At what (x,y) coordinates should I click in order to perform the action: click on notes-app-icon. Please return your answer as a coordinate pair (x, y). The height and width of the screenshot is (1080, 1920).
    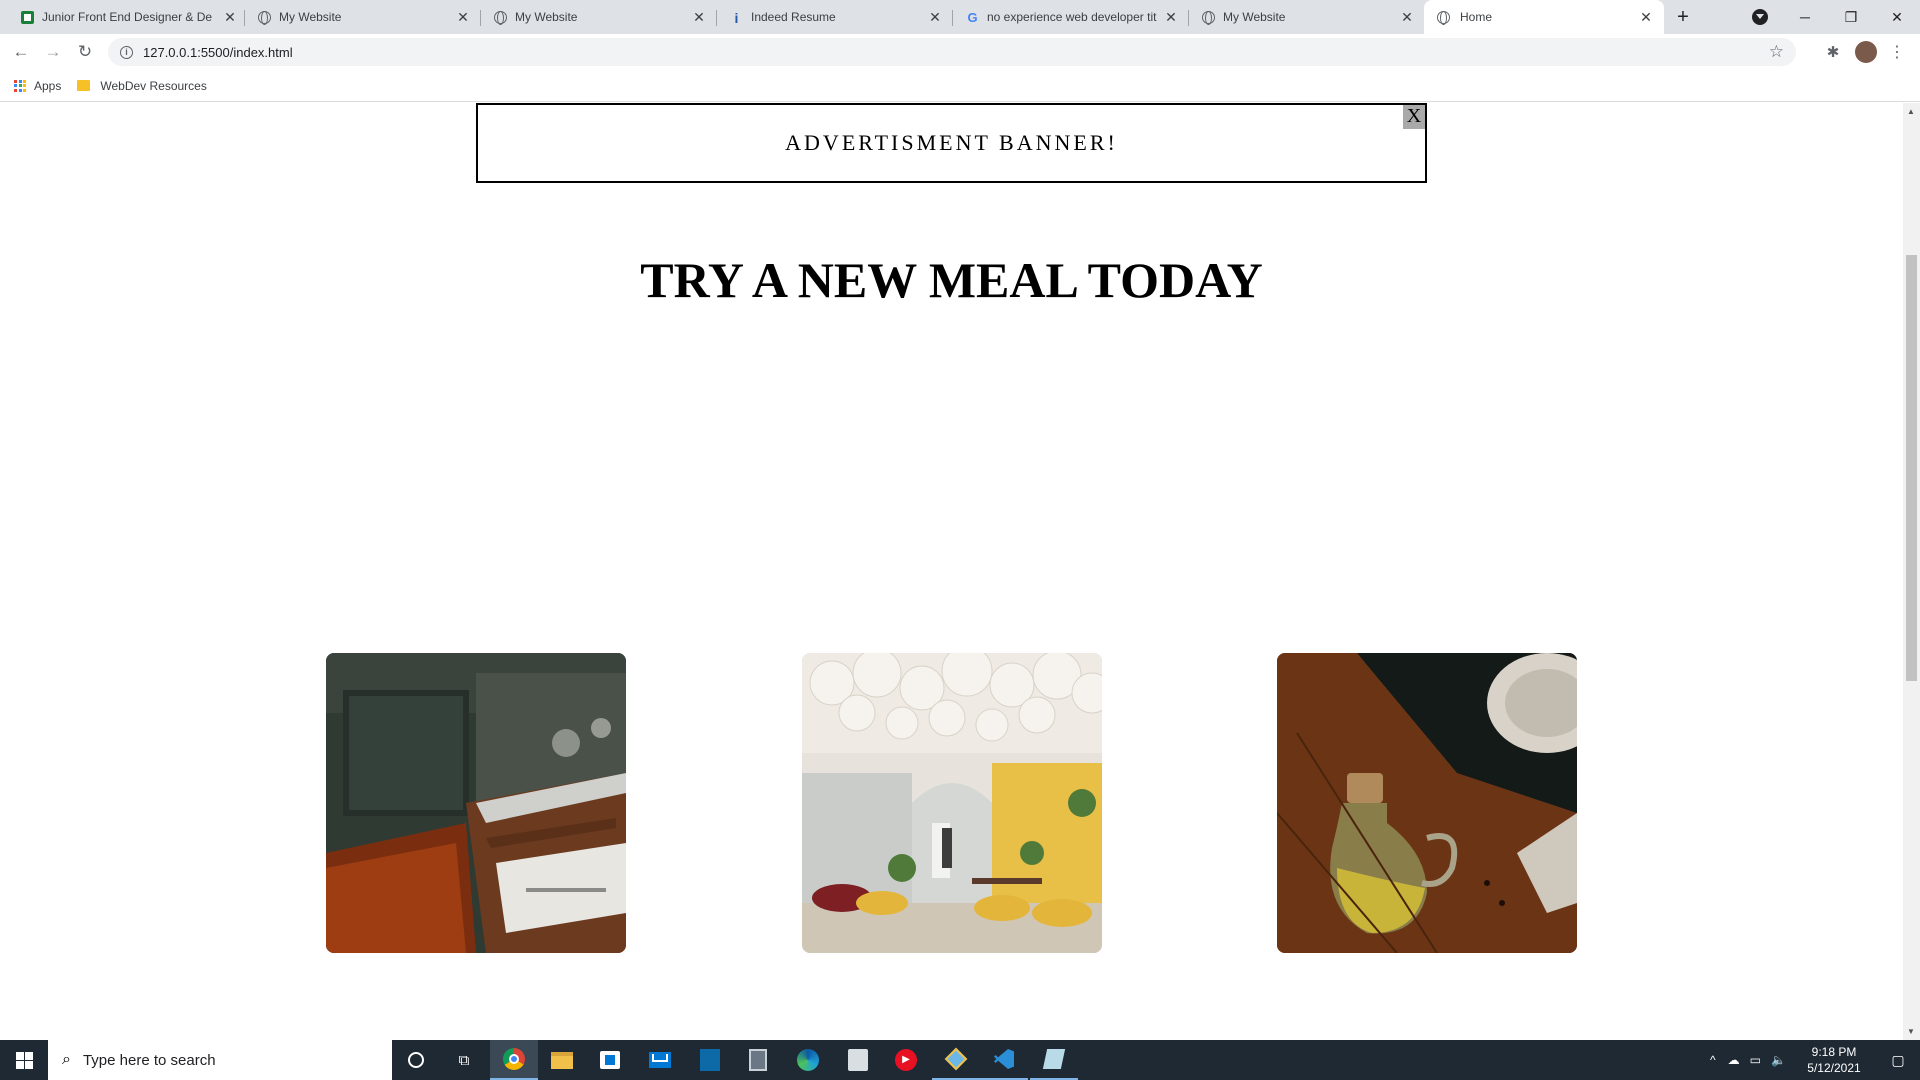
    Looking at the image, I should click on (1054, 1060).